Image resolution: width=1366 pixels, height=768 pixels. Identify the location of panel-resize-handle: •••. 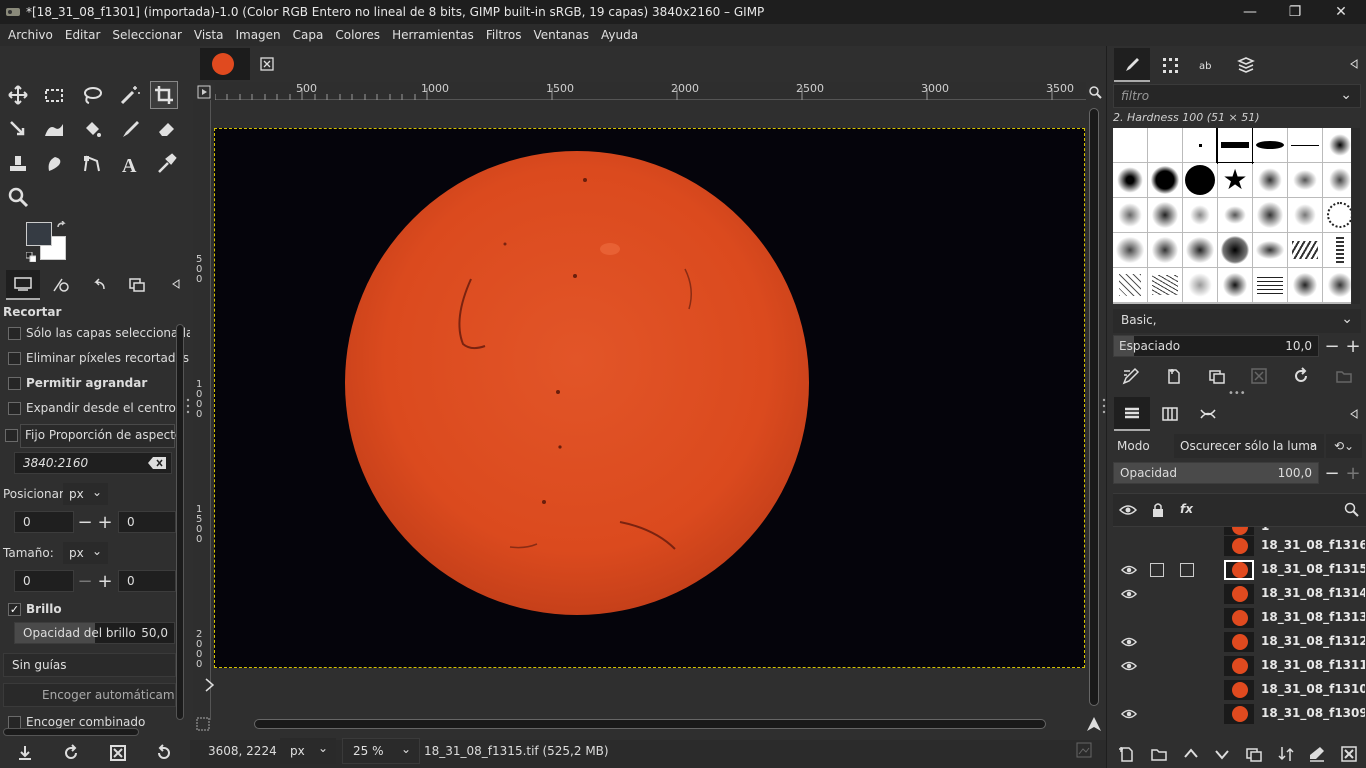
(1238, 394).